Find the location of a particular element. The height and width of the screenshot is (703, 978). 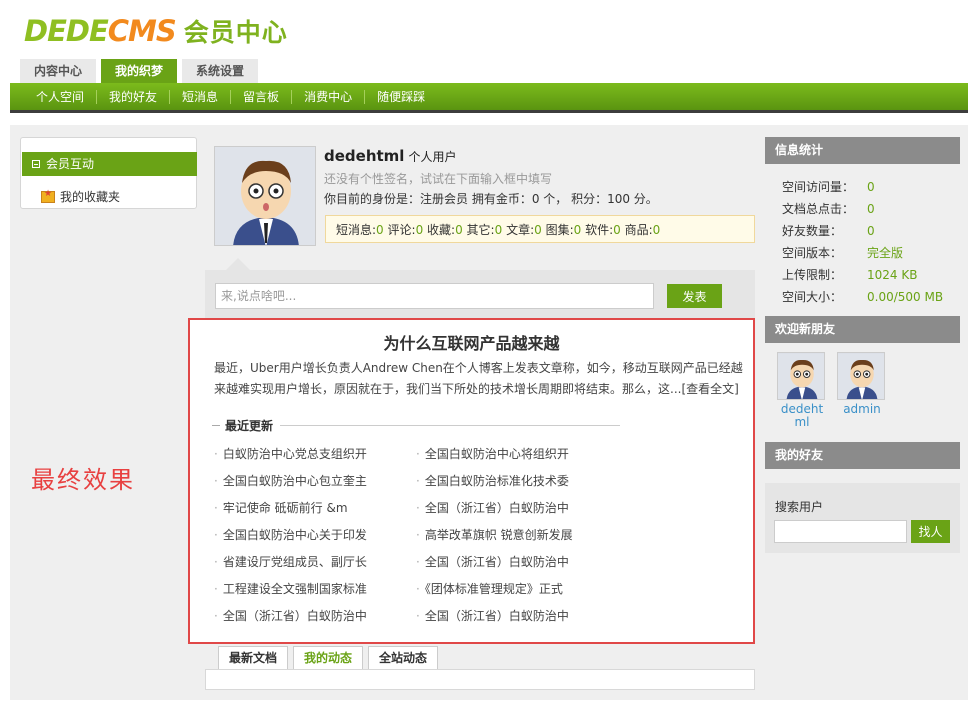

tab-my-activity: 我的动态 is located at coordinates (328, 658).